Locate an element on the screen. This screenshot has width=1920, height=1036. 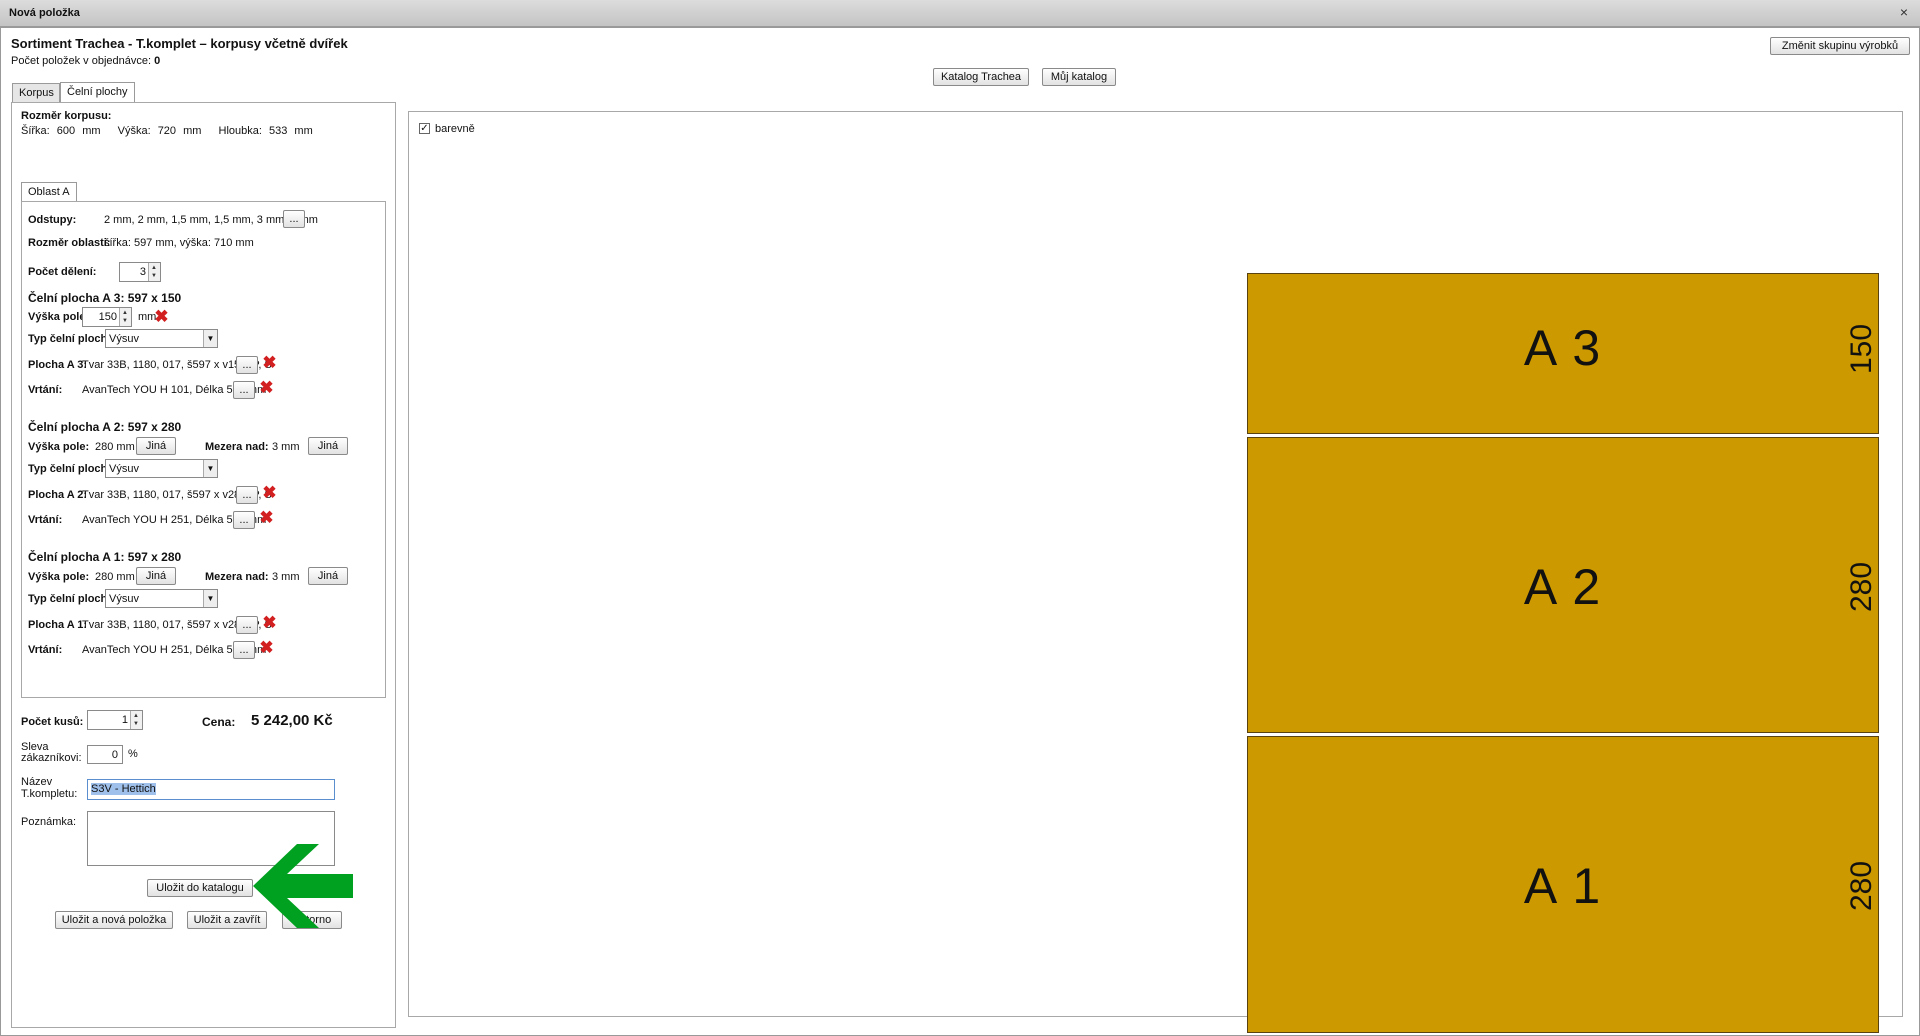
drawer-a1-name: A 1 is located at coordinates (1563, 886).